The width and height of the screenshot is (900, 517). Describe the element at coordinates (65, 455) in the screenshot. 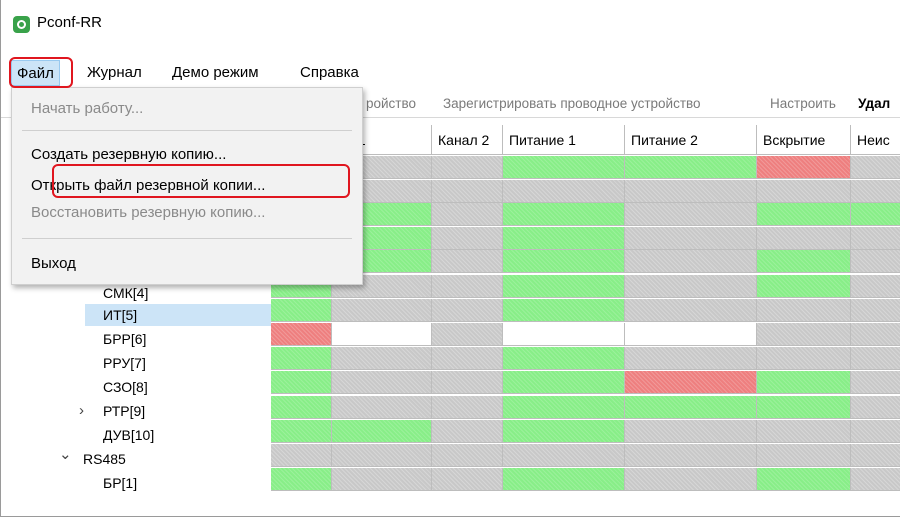

I see `chevron-down-icon: ⌄` at that location.